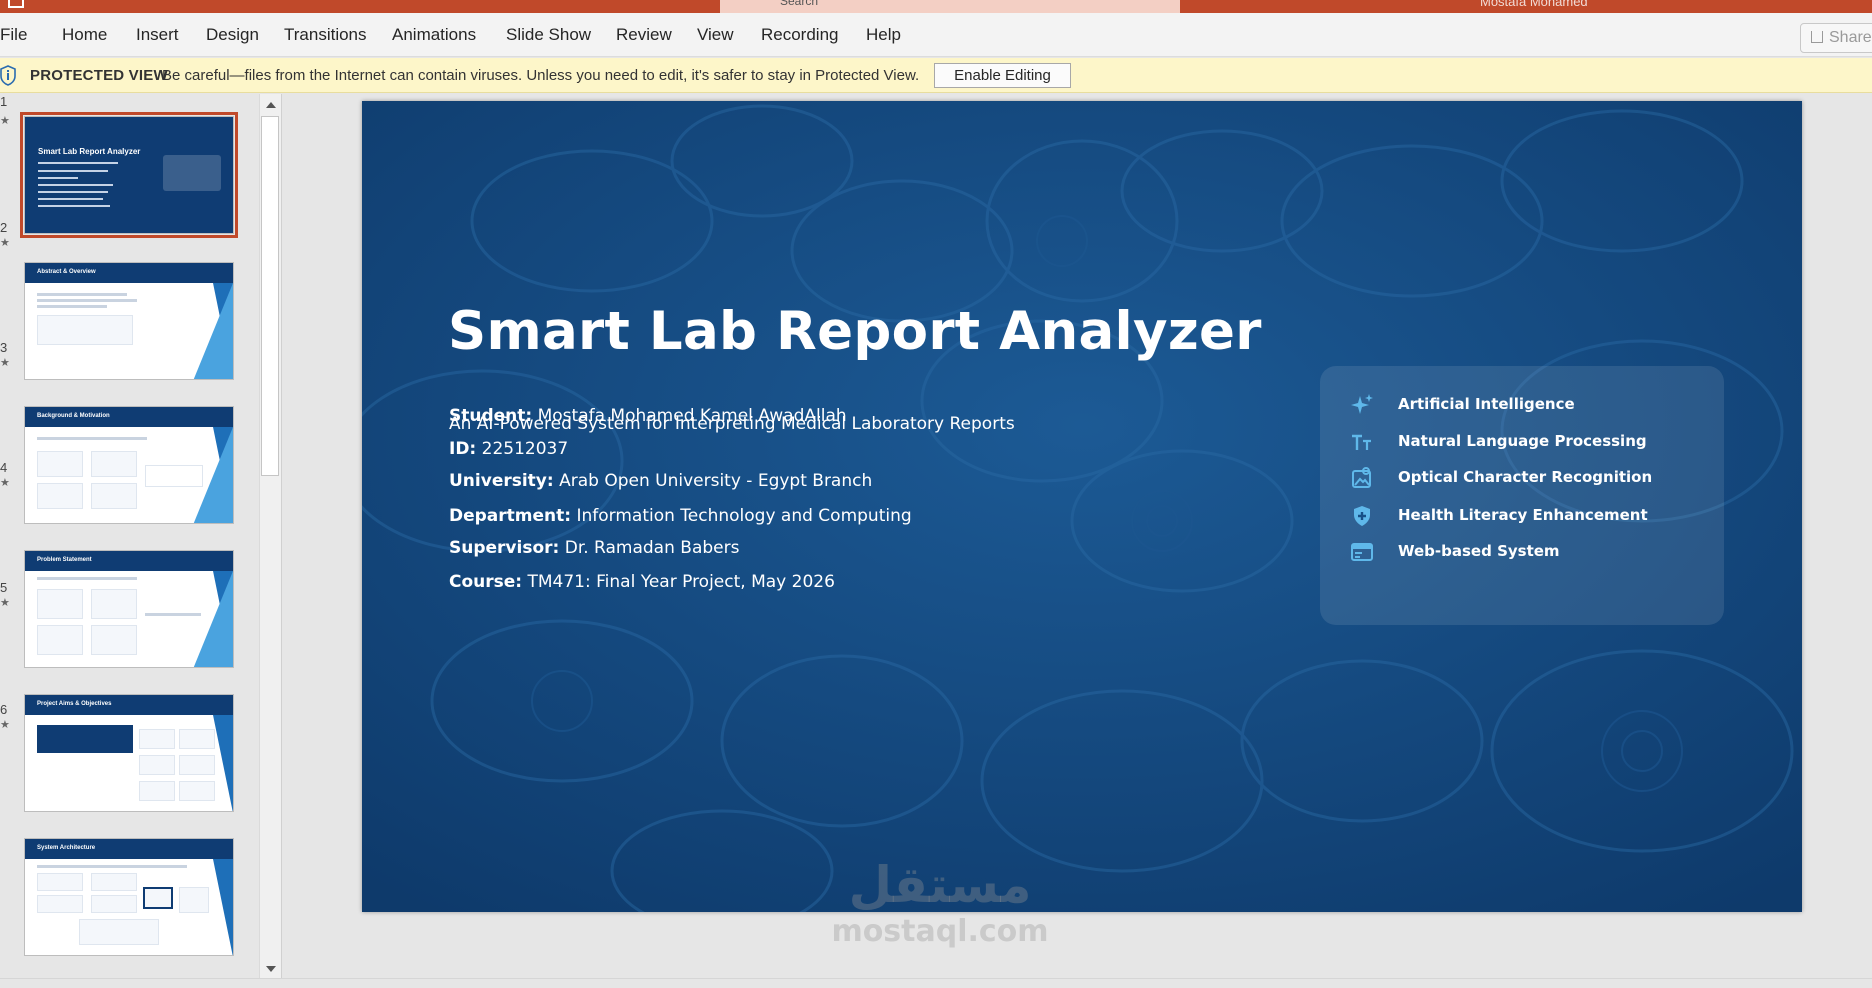 The width and height of the screenshot is (1872, 988). What do you see at coordinates (271, 105) in the screenshot?
I see `scroll-up-arrow-icon` at bounding box center [271, 105].